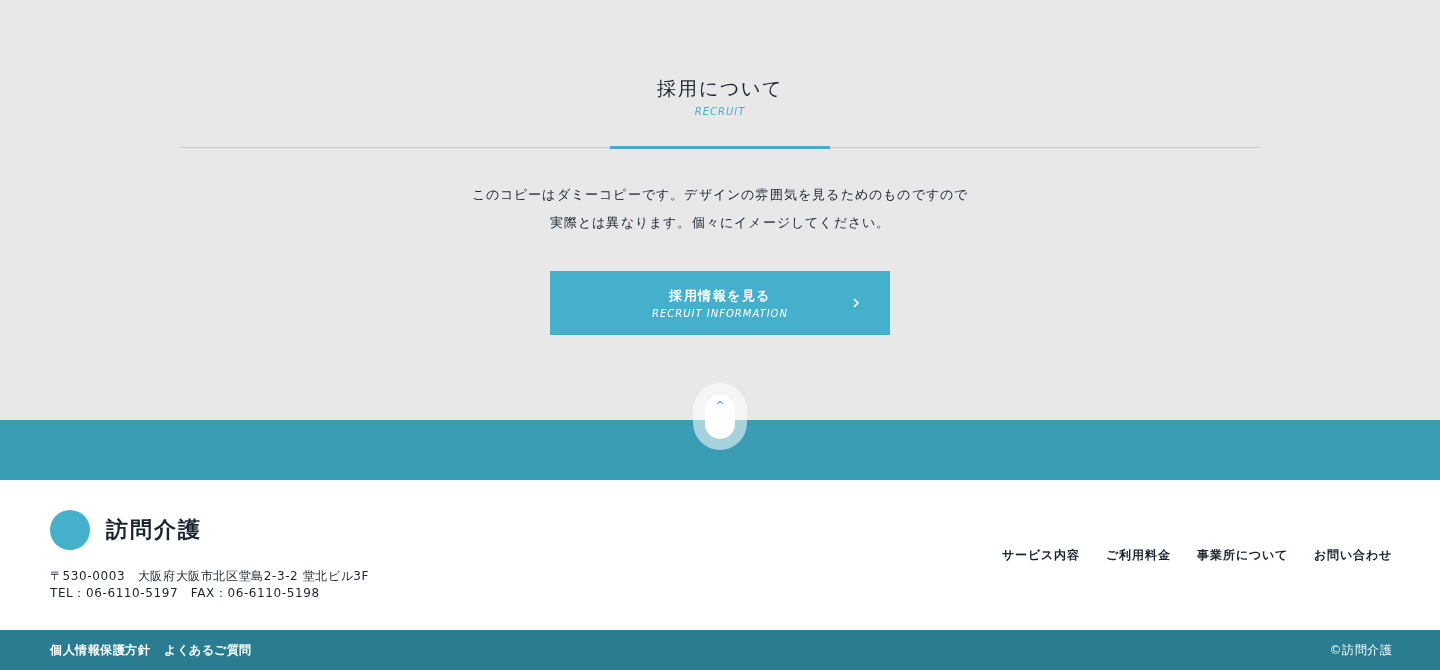  I want to click on footer-nav-link: ご利用料金, so click(1138, 588).